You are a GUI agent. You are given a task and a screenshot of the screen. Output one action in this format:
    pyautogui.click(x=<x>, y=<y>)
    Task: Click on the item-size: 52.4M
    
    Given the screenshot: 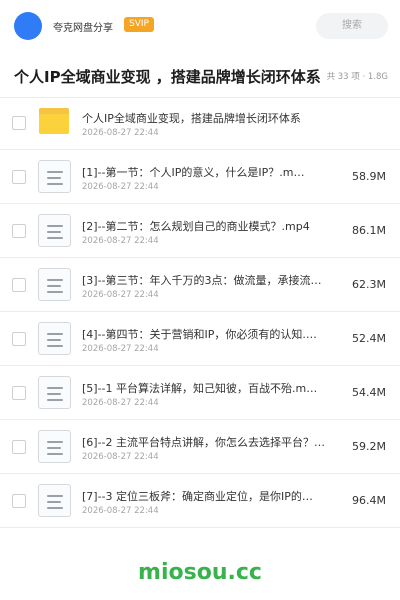 What is the action you would take?
    pyautogui.click(x=369, y=338)
    